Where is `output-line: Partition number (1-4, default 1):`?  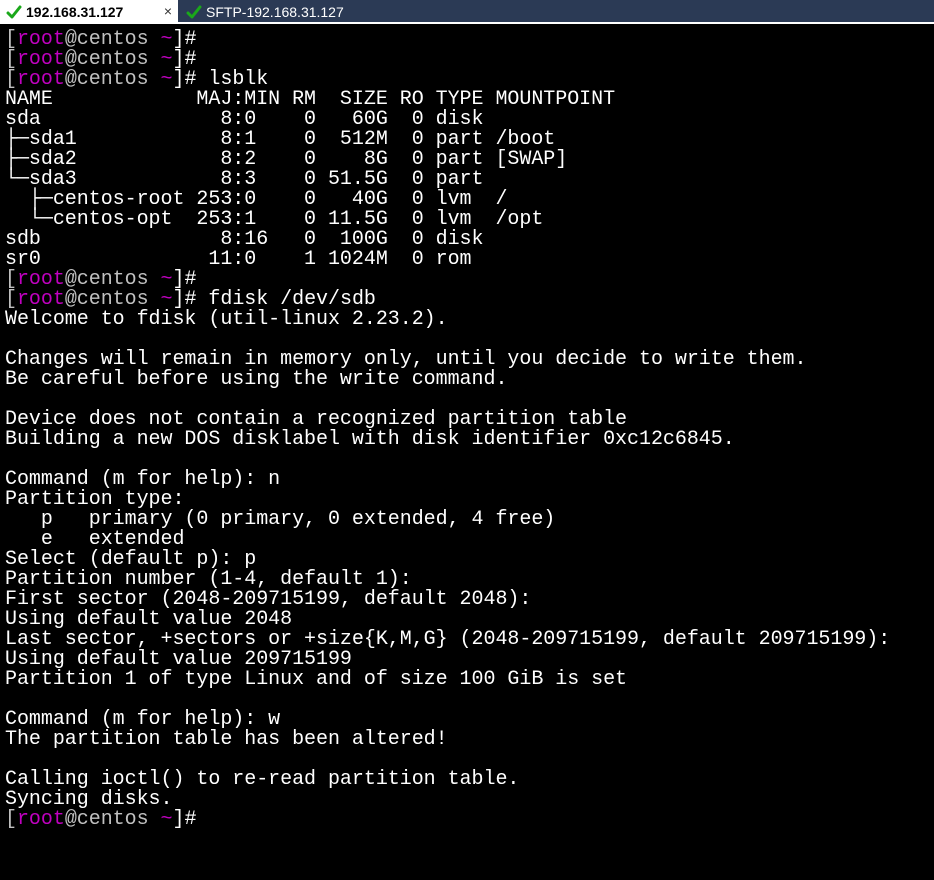 output-line: Partition number (1-4, default 1): is located at coordinates (208, 579).